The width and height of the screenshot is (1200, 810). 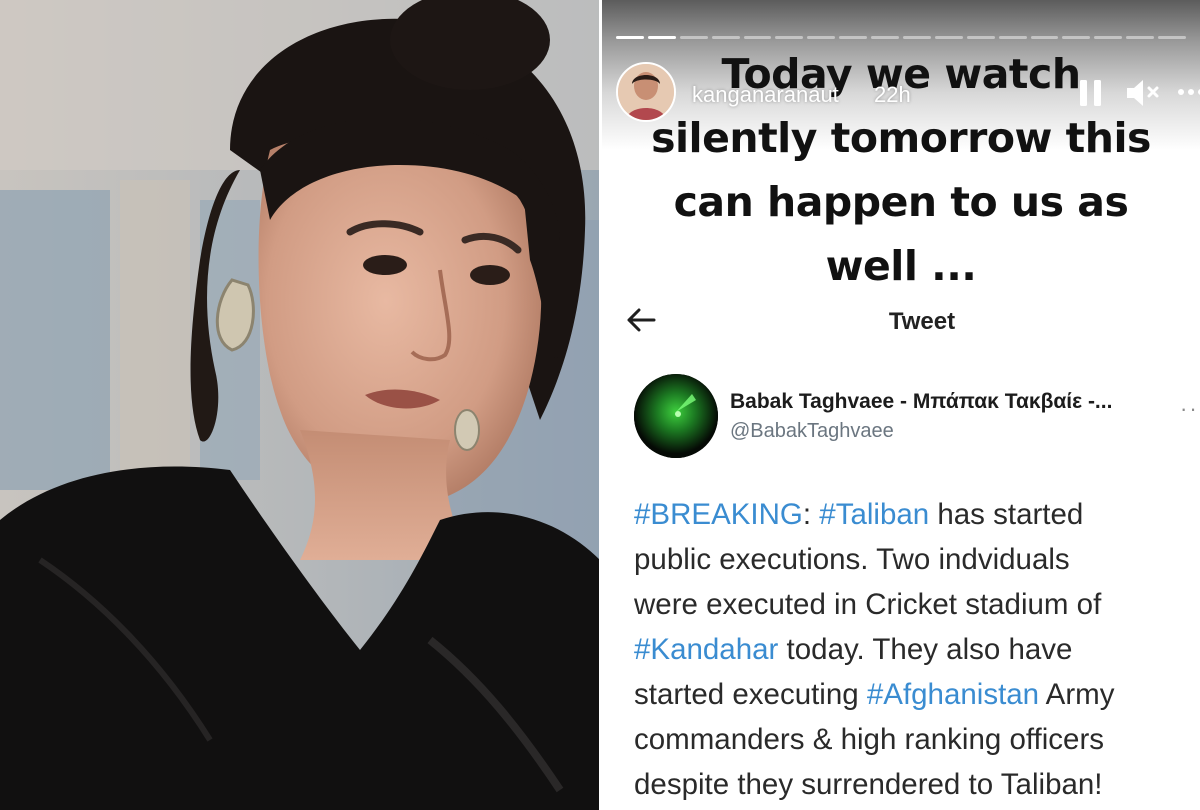 I want to click on tweet-line: were executed in Cricket stadium of, so click(x=868, y=604).